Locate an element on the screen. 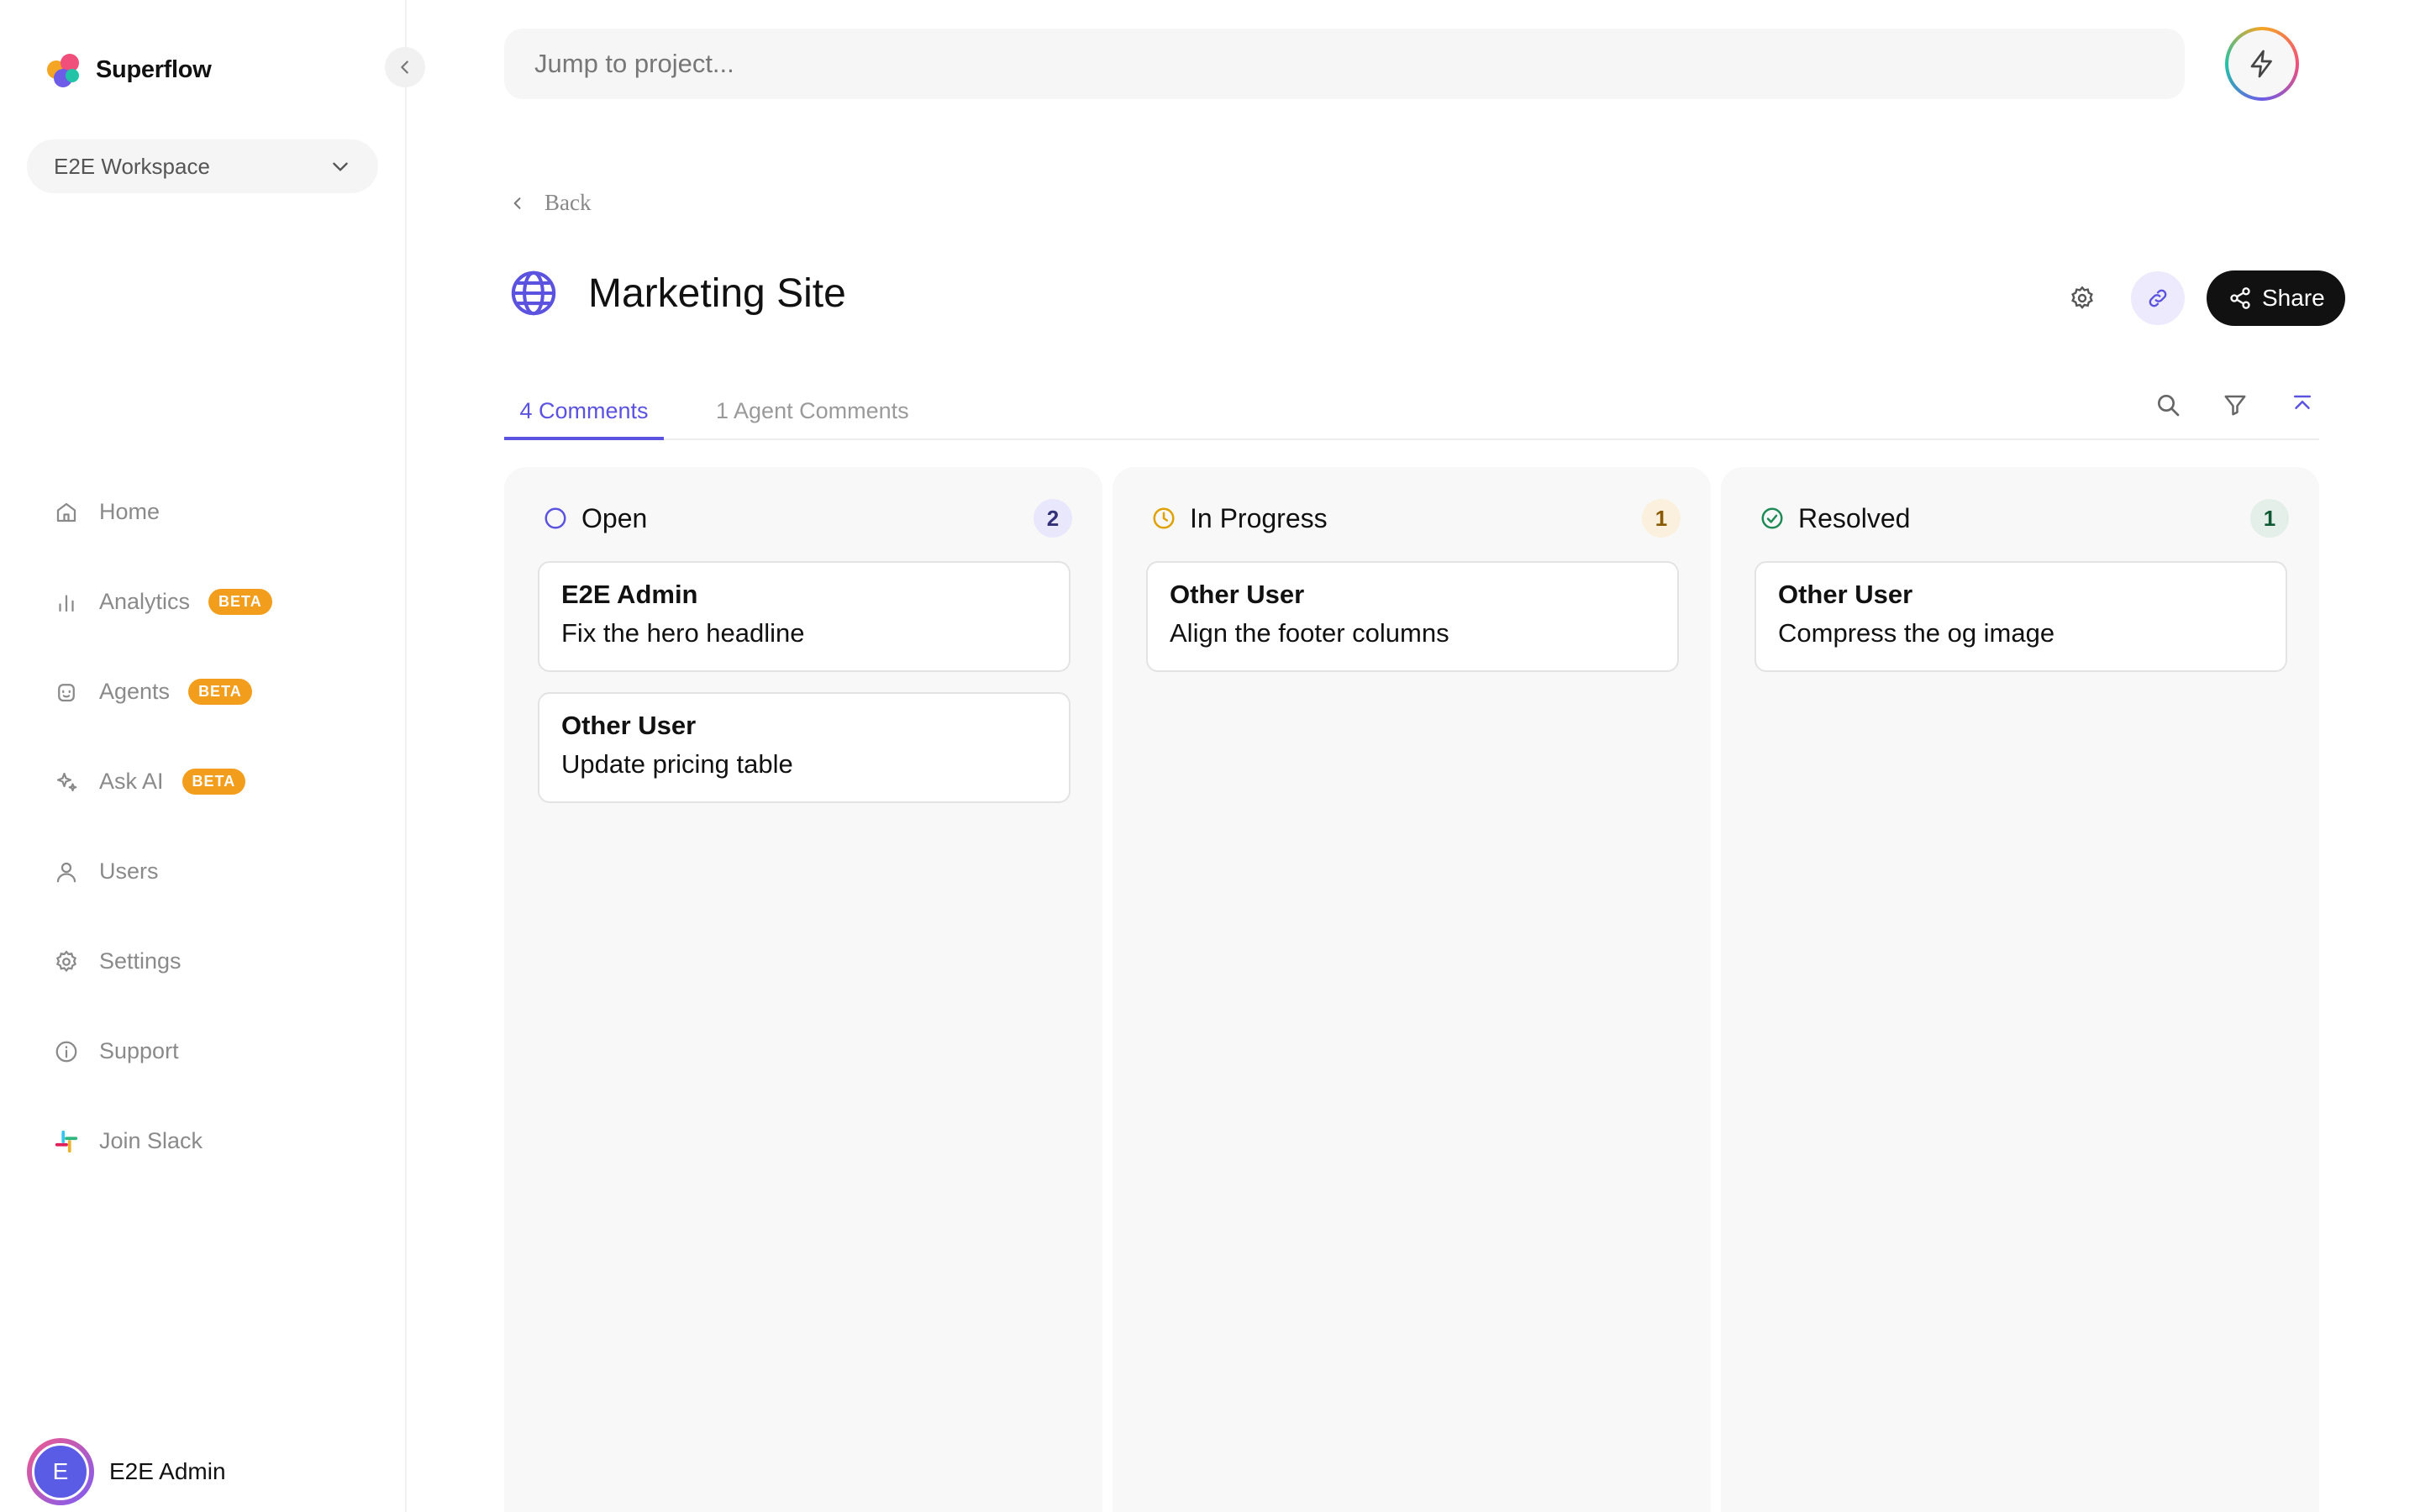 This screenshot has width=2420, height=1512. quick-actions-button is located at coordinates (2262, 64).